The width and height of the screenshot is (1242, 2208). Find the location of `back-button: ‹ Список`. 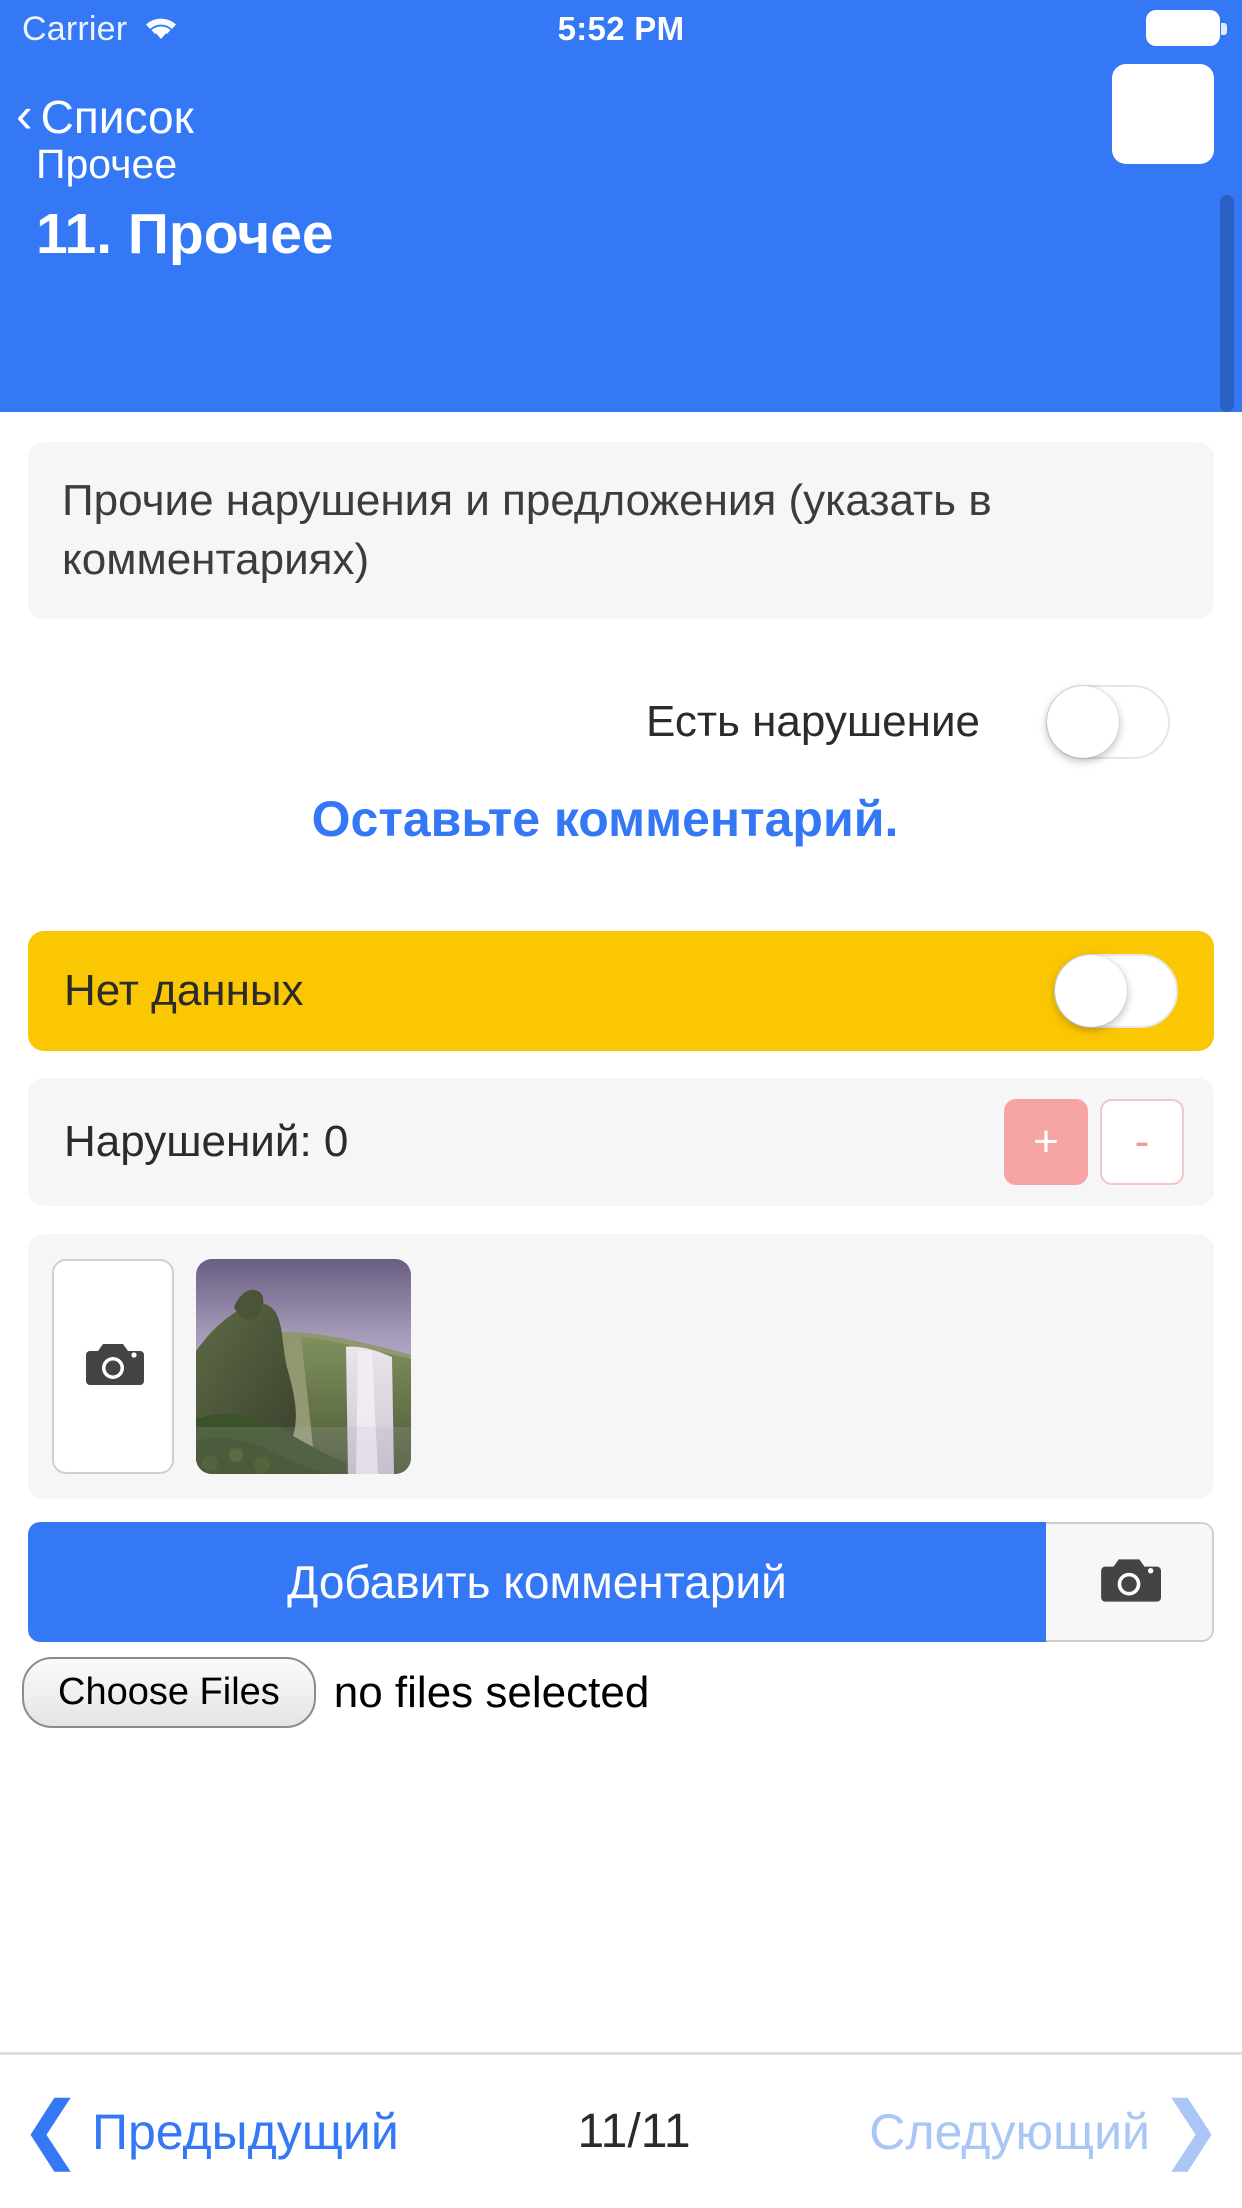

back-button: ‹ Список is located at coordinates (97, 116).